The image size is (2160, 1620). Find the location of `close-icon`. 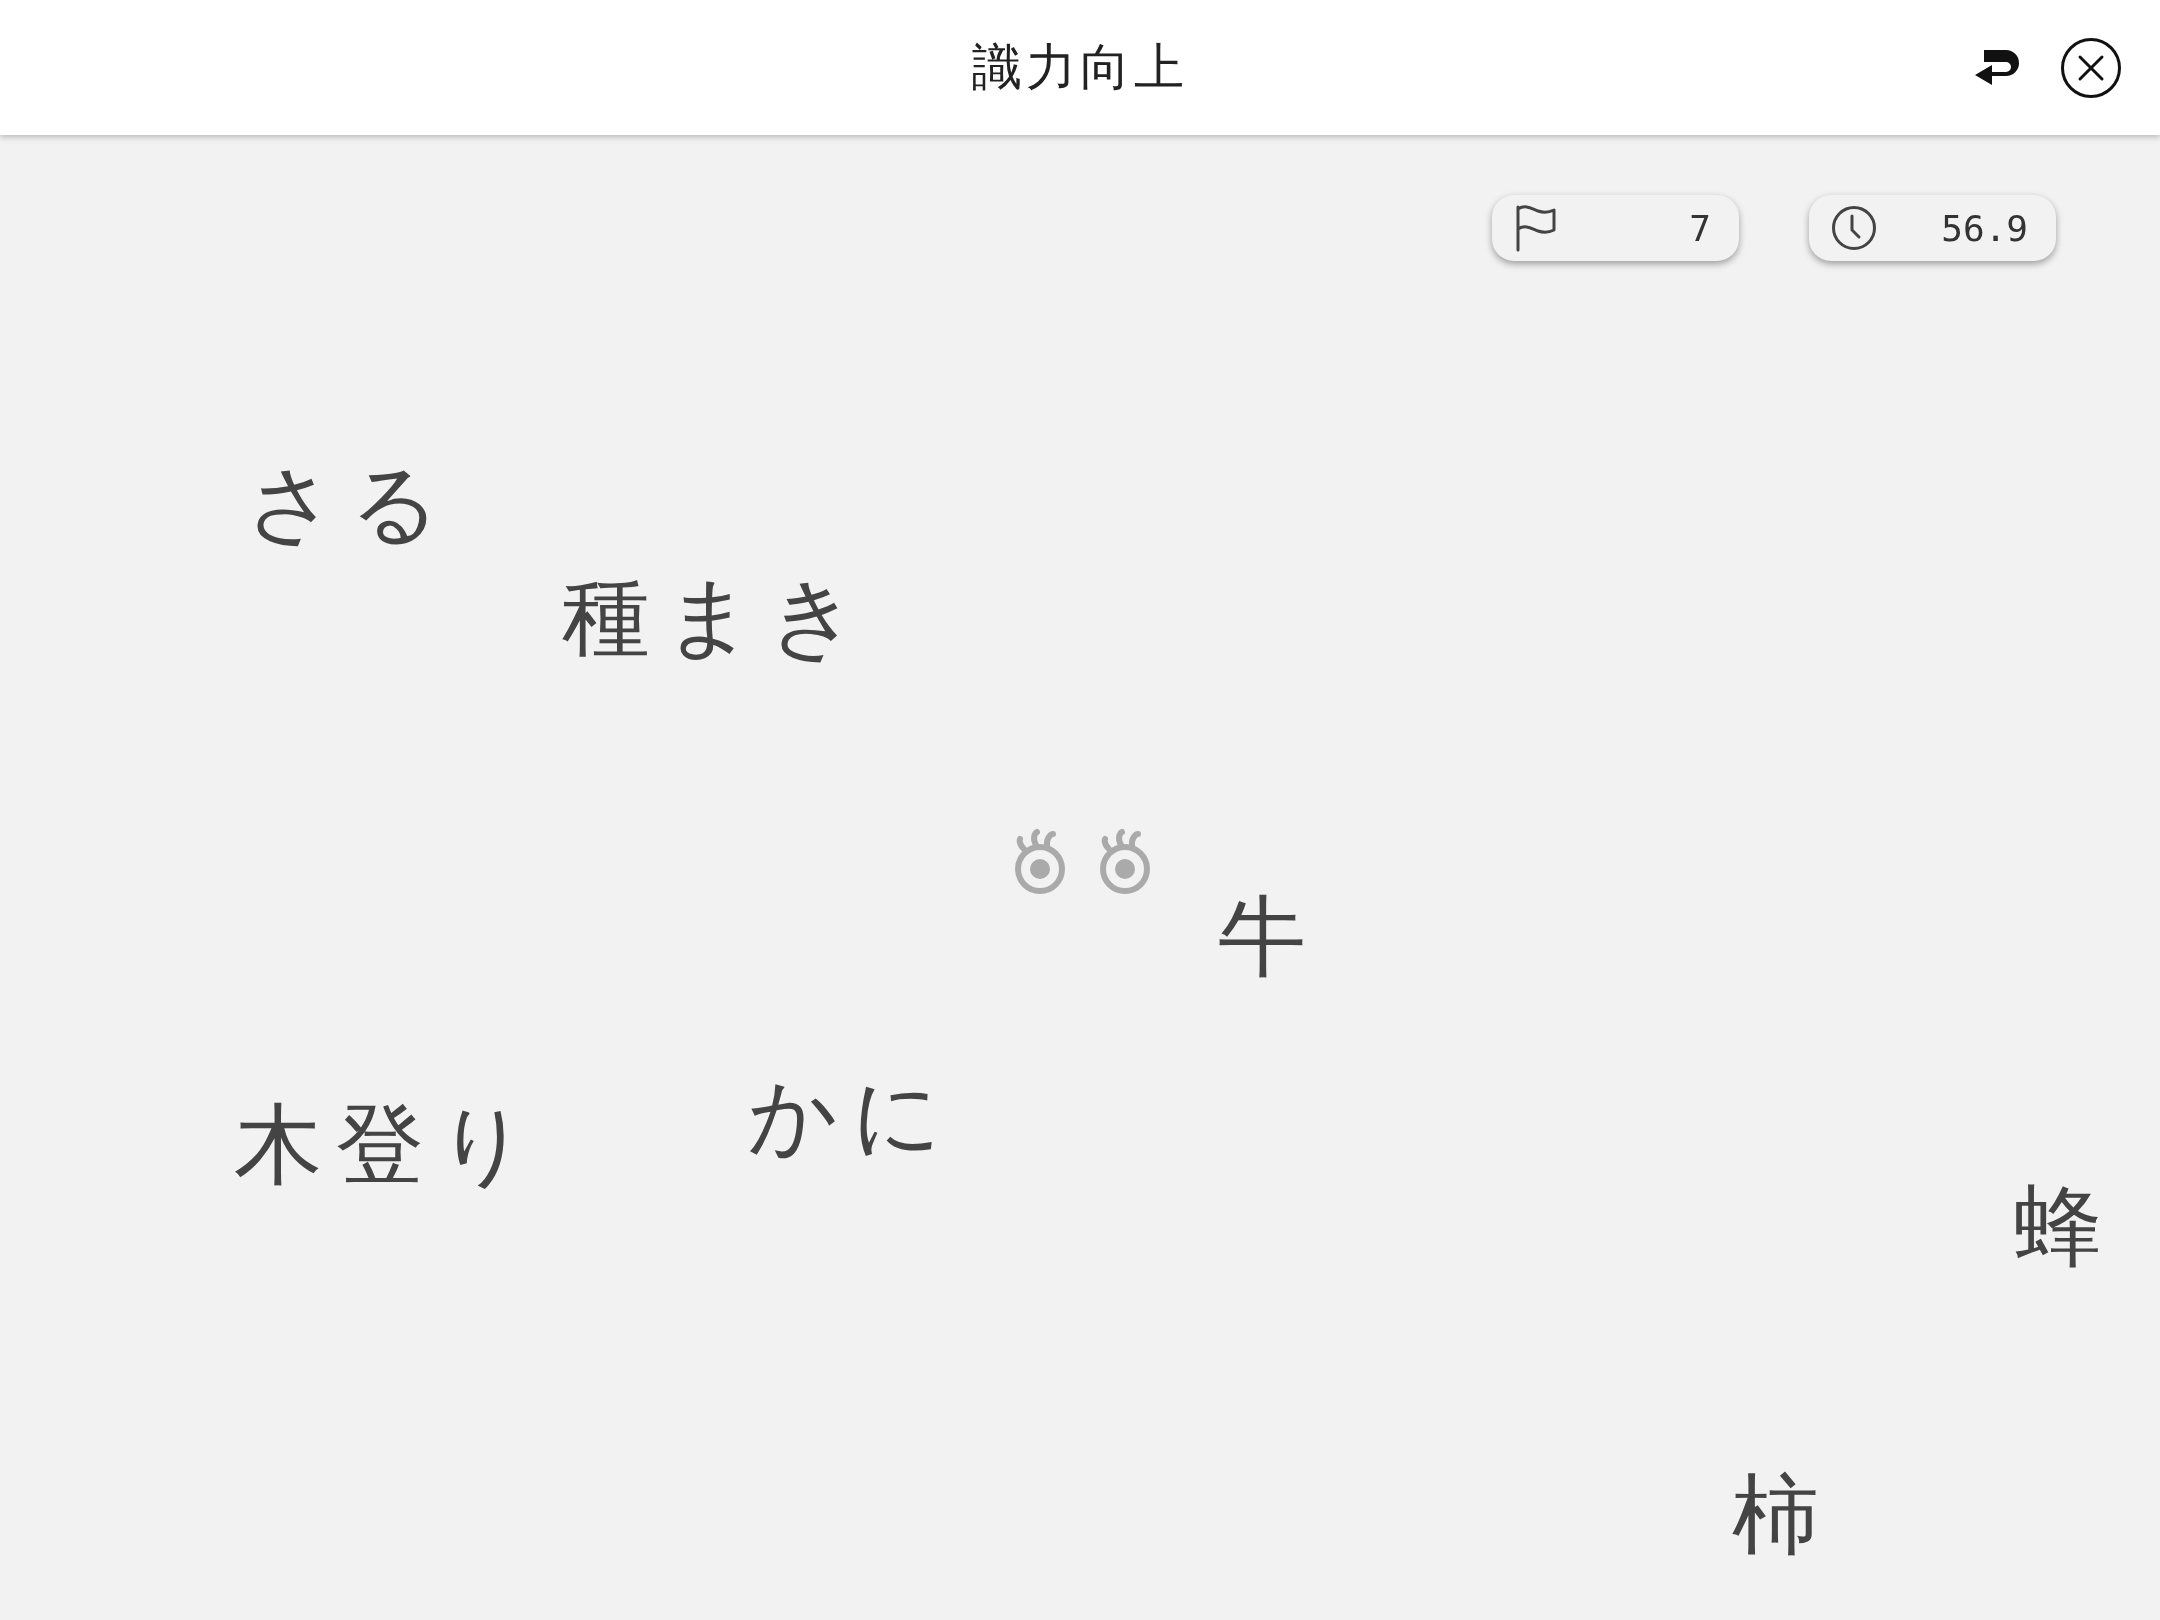

close-icon is located at coordinates (2091, 67).